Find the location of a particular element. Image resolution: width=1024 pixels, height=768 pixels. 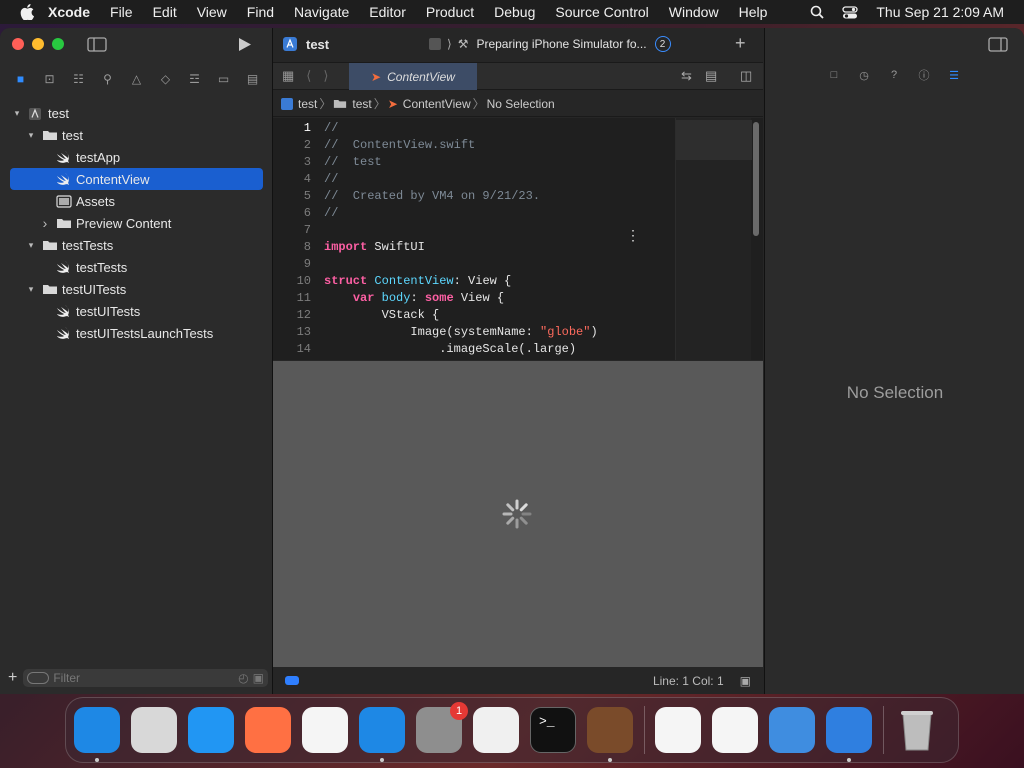

vertical-scrollbar is located at coordinates (756, 179).